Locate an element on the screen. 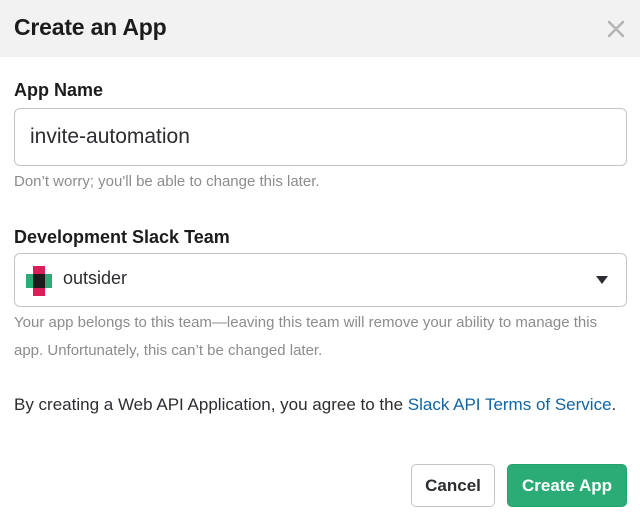  team-label: Development Slack Team is located at coordinates (122, 237).